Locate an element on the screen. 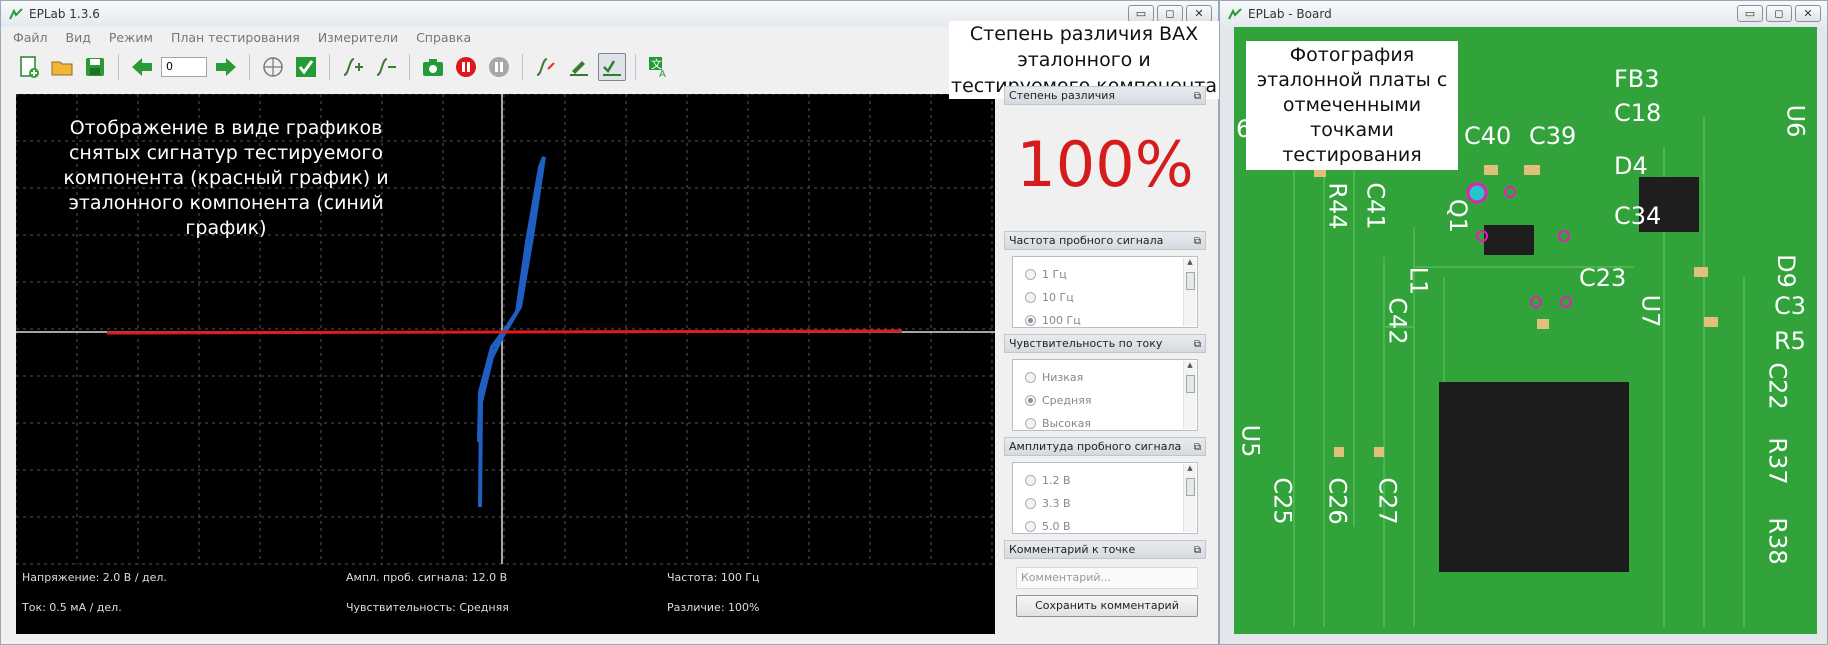 The width and height of the screenshot is (1828, 645). crosshair-icon is located at coordinates (273, 67).